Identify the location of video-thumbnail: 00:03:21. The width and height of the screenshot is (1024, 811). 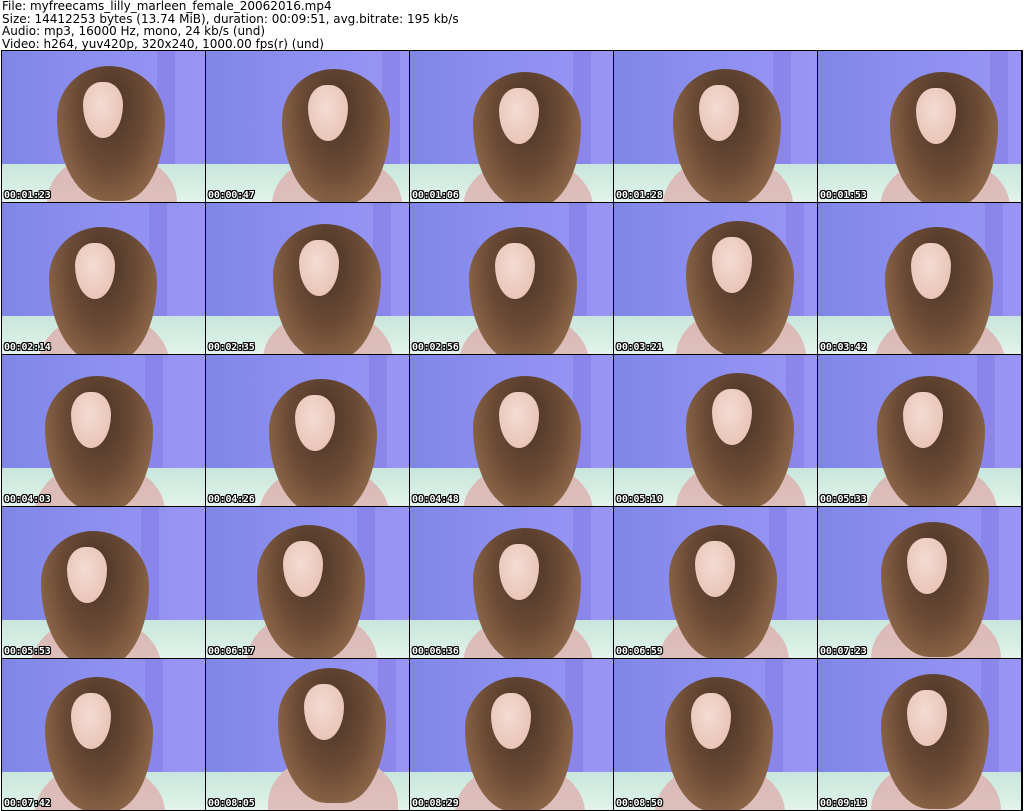
(715, 278).